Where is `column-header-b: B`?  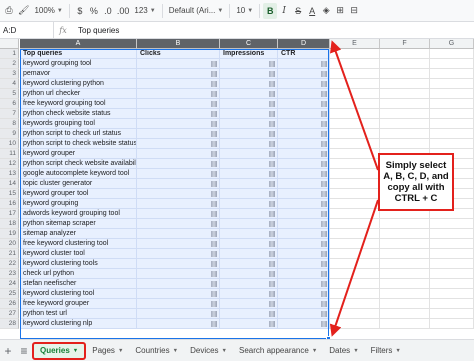
column-header-b: B is located at coordinates (178, 44).